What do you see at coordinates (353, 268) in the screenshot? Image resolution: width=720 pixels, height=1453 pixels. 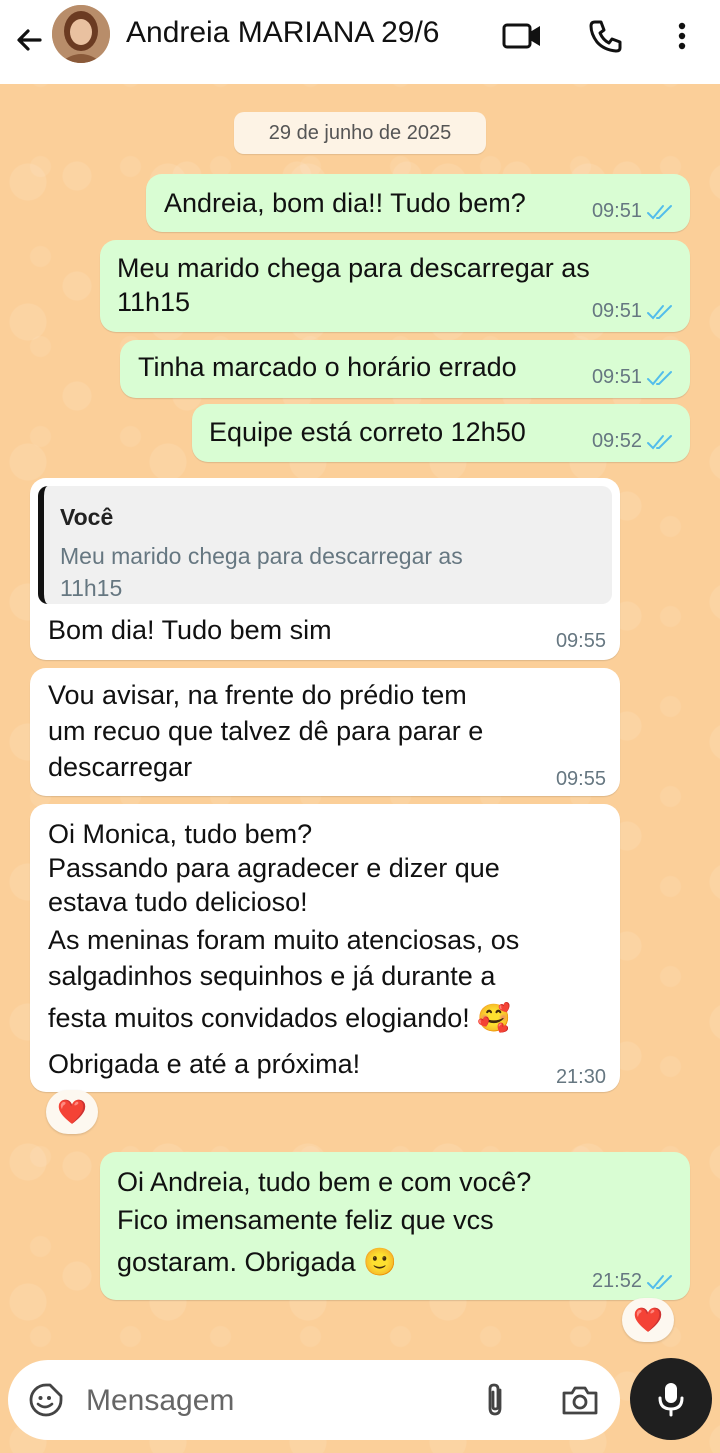 I see `message-text: Meu marido chega para descarregar as` at bounding box center [353, 268].